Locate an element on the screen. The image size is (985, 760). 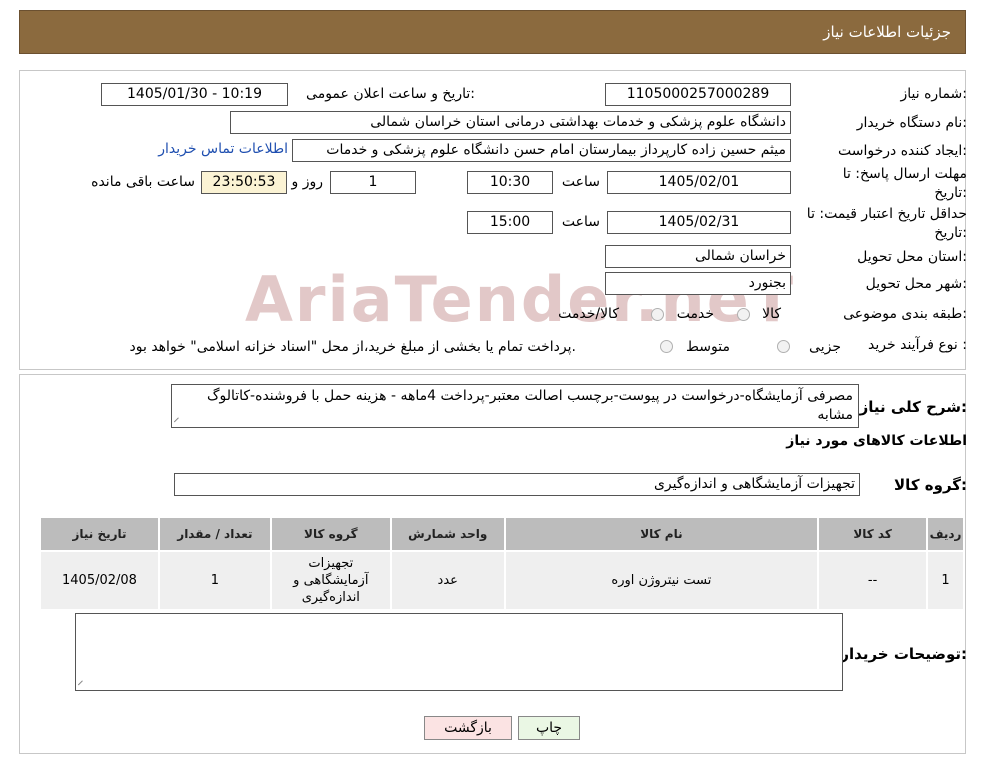
col-date: تاریخ نیاز is located at coordinates (99, 534).